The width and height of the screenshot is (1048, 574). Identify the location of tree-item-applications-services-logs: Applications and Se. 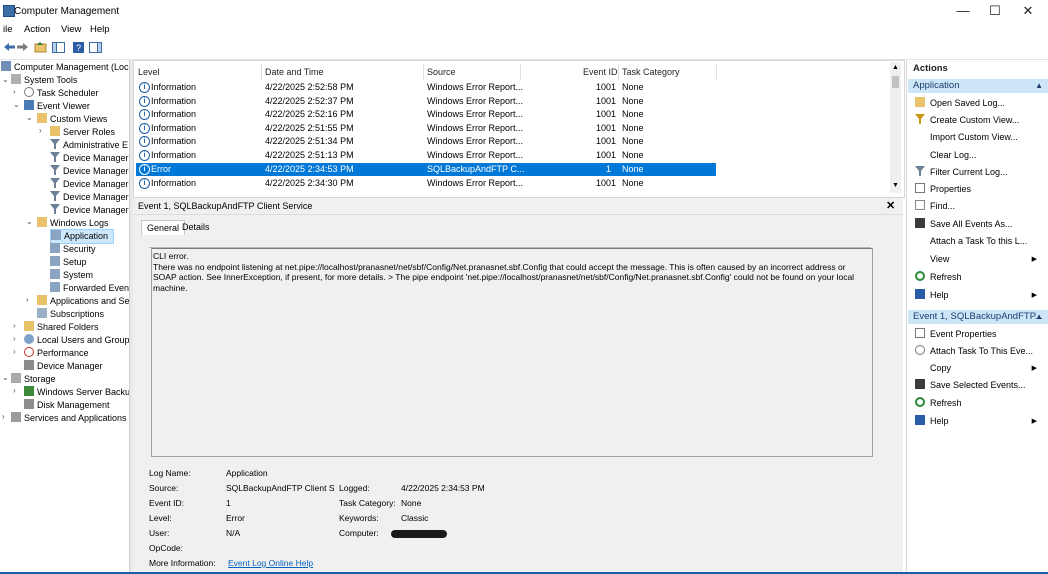
(83, 301).